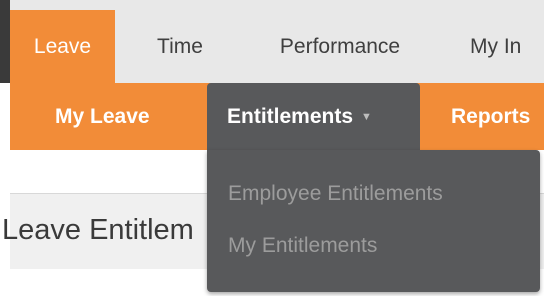  I want to click on main-tab-my-info: My In, so click(507, 46).